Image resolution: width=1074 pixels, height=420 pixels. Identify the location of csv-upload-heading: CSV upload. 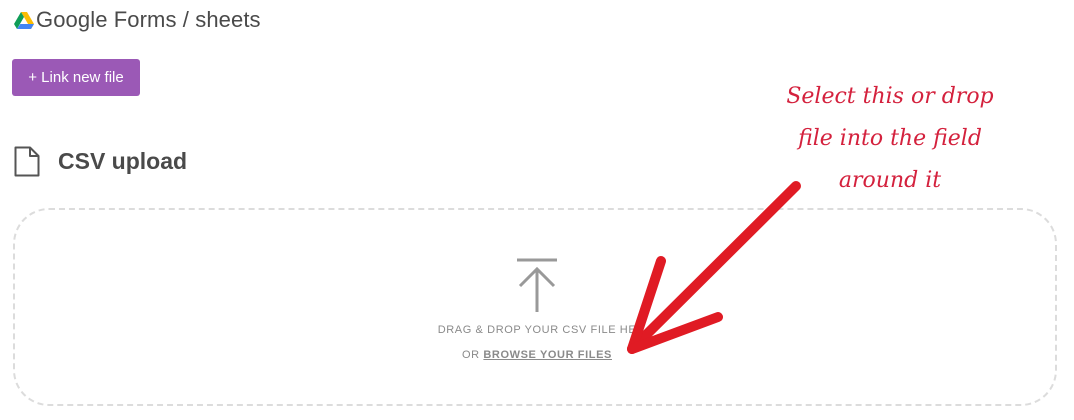
(100, 161).